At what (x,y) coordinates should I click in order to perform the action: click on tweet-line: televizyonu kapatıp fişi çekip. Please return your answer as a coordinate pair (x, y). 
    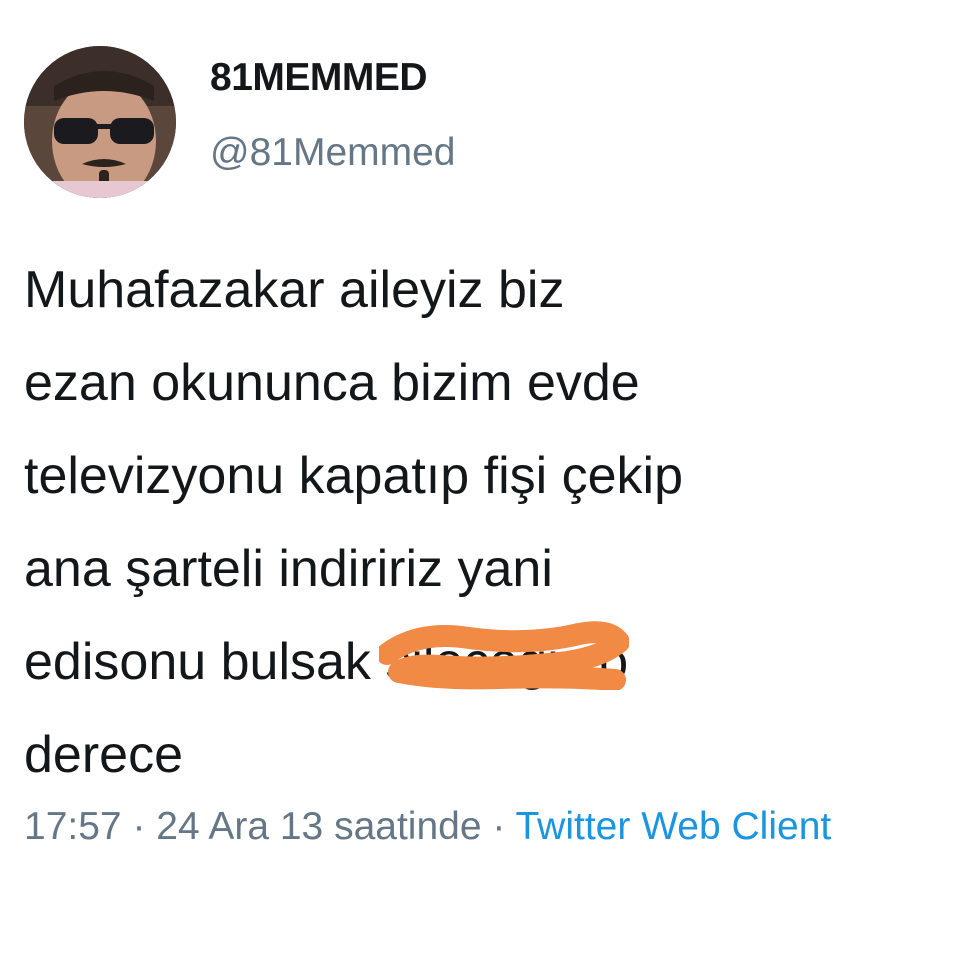
    Looking at the image, I should click on (354, 476).